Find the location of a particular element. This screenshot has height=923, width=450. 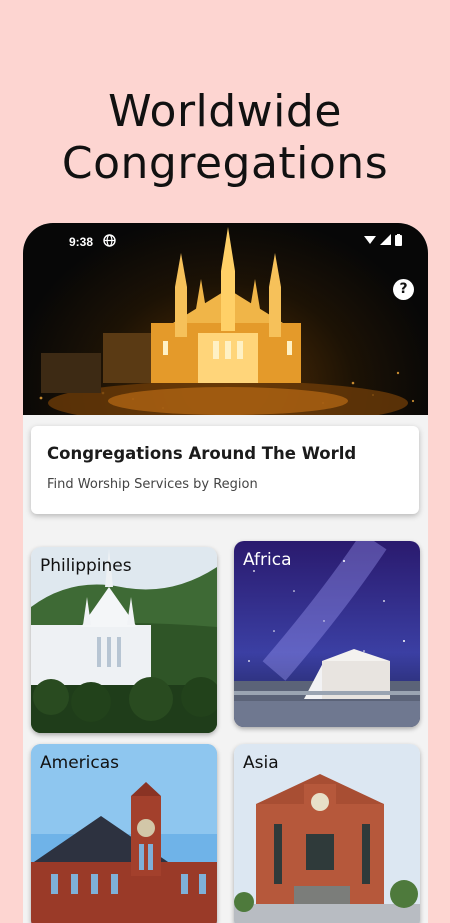

region-tile-asia: Asia is located at coordinates (327, 833).